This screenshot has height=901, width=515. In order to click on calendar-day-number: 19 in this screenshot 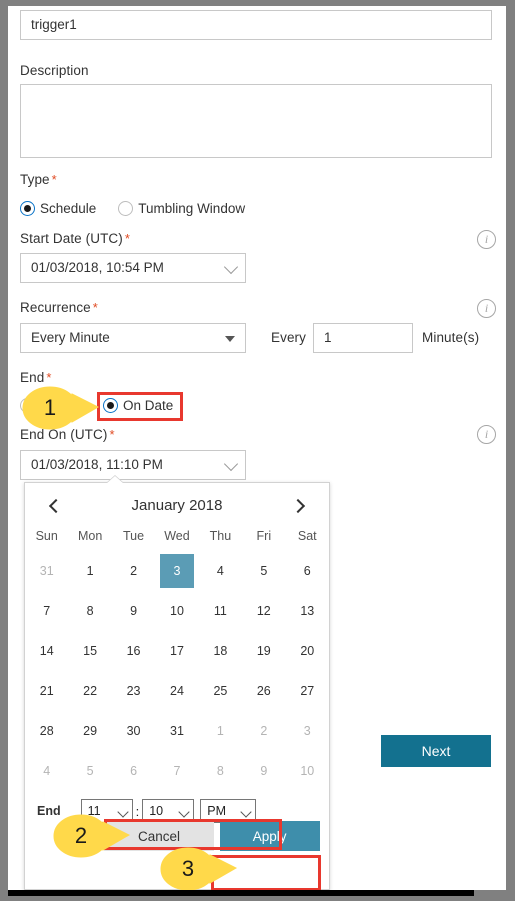, I will do `click(263, 651)`.